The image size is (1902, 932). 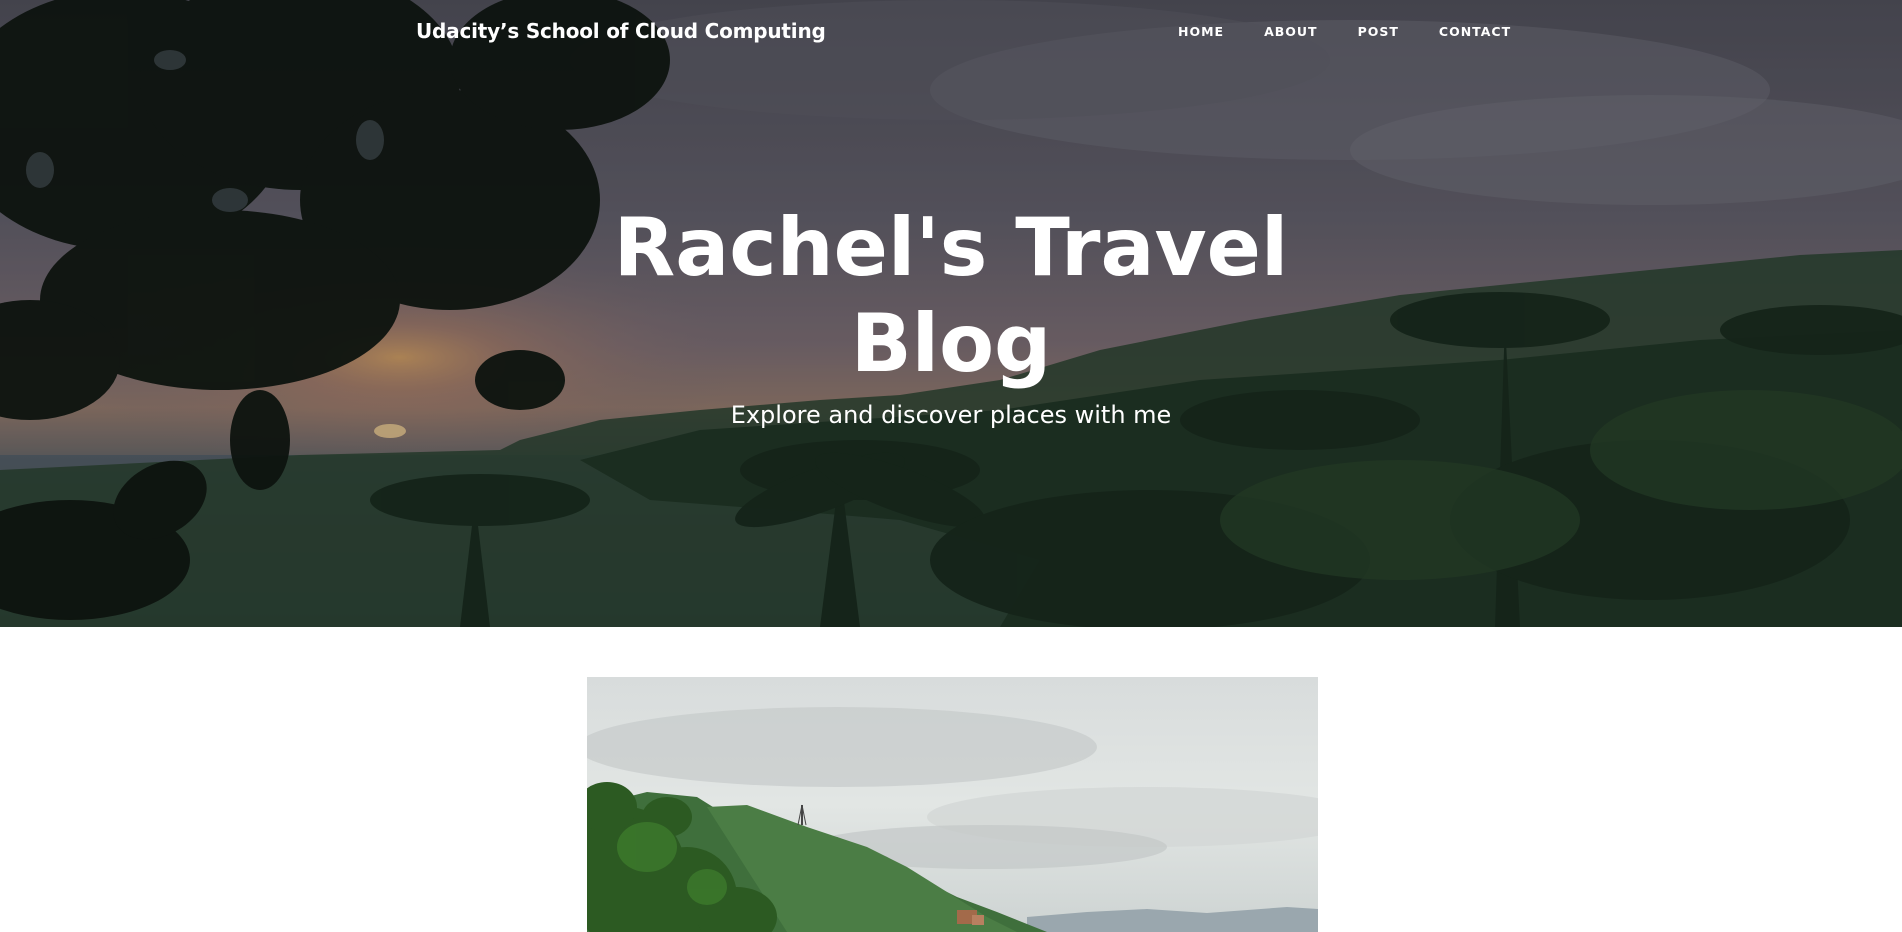 I want to click on nav-links: HOME ABOUT POST CONTACT, so click(x=1344, y=31).